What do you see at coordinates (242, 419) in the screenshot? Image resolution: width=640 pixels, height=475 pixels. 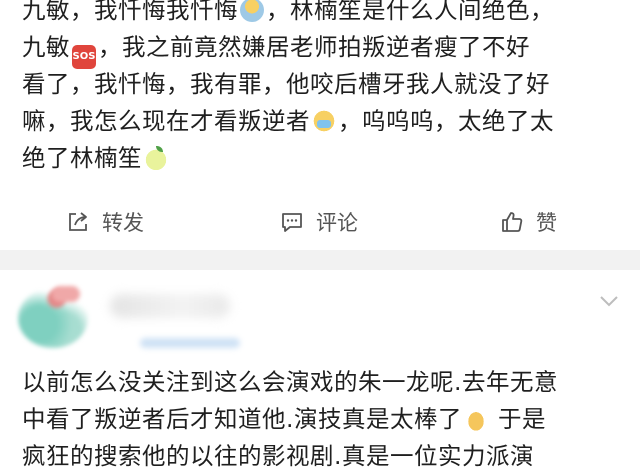 I see `comment-line-2-text-a: 中看了叛逆者后才知道他.演技真是太棒了` at bounding box center [242, 419].